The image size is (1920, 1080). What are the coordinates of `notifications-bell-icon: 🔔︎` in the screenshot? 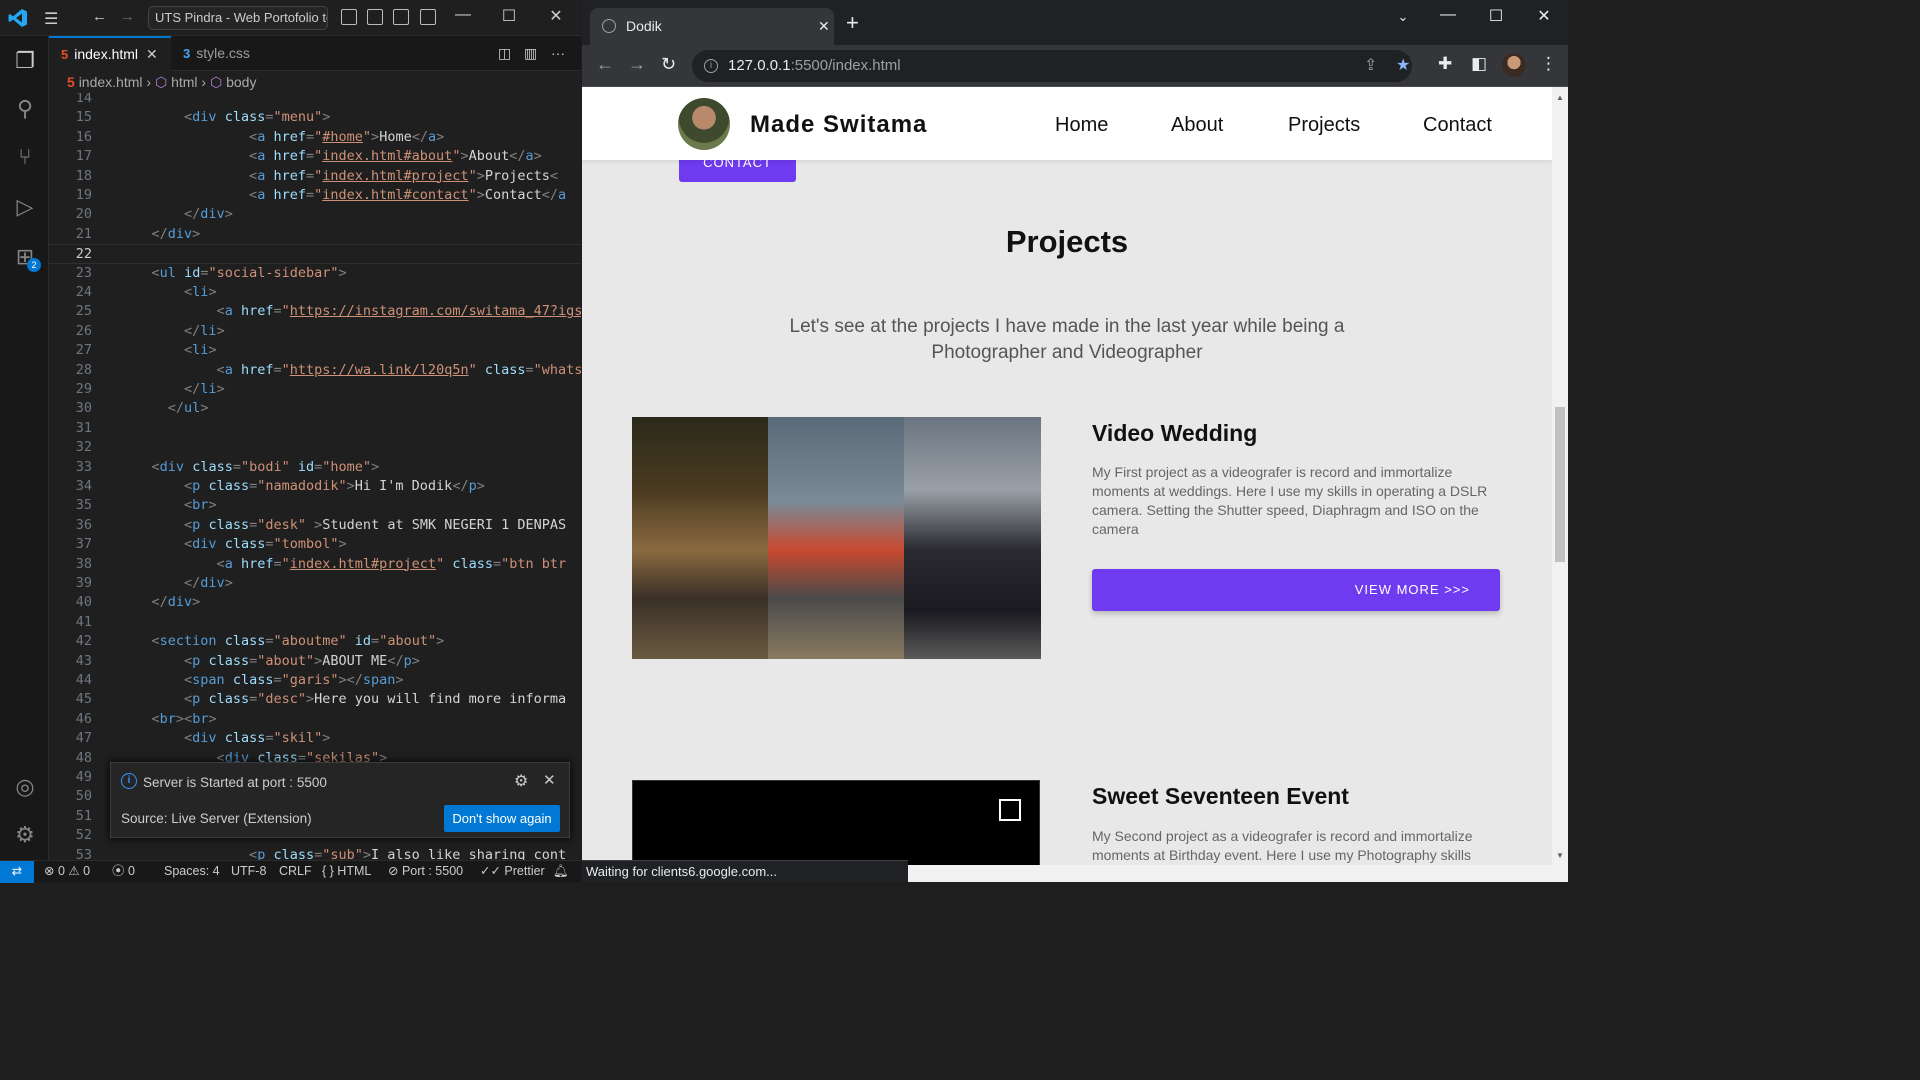 It's located at (561, 871).